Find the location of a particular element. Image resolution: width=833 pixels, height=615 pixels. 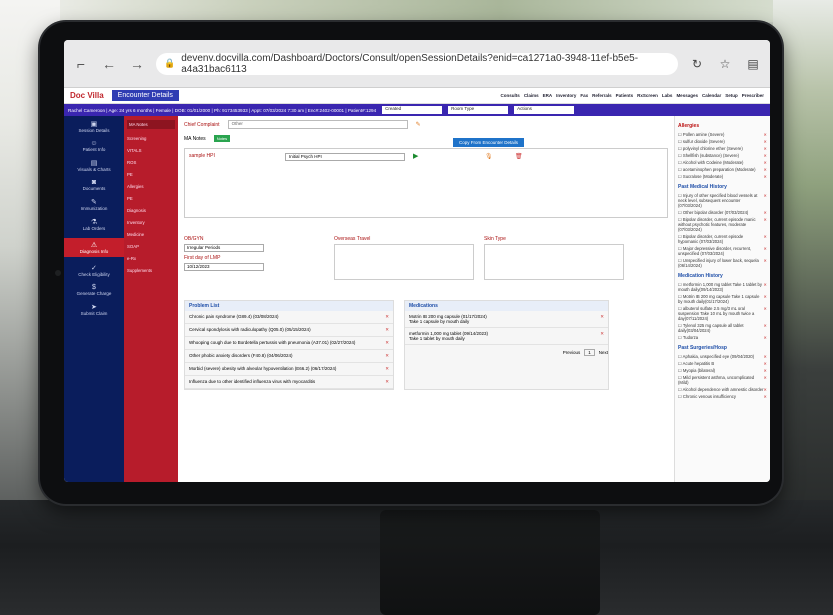

leftnav-item: ⚗ Lab Orders is located at coordinates (94, 224).